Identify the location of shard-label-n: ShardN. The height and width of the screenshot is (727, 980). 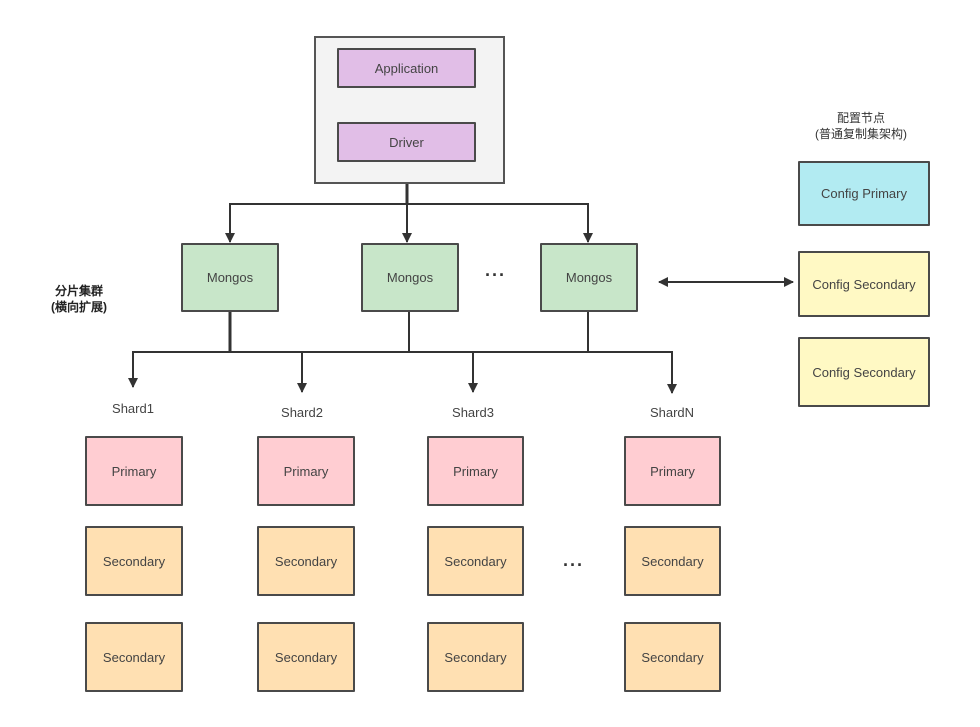
(672, 412).